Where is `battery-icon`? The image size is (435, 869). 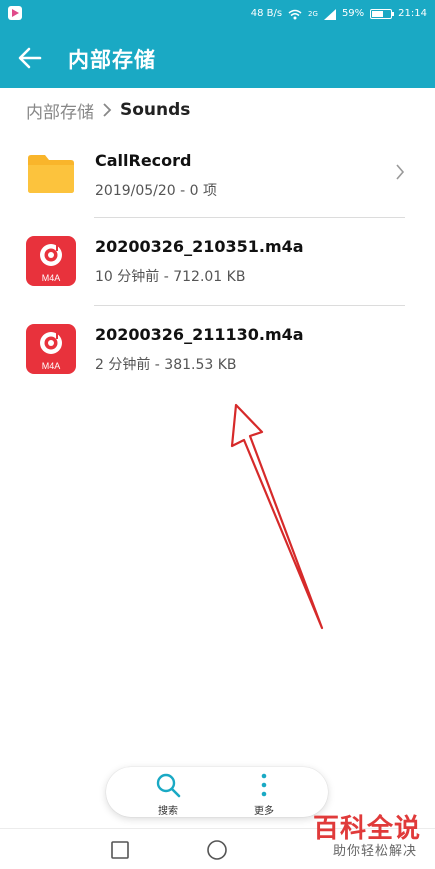 battery-icon is located at coordinates (382, 14).